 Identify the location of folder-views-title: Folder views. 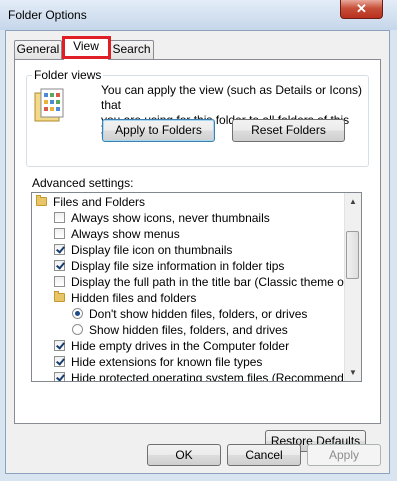
(68, 75).